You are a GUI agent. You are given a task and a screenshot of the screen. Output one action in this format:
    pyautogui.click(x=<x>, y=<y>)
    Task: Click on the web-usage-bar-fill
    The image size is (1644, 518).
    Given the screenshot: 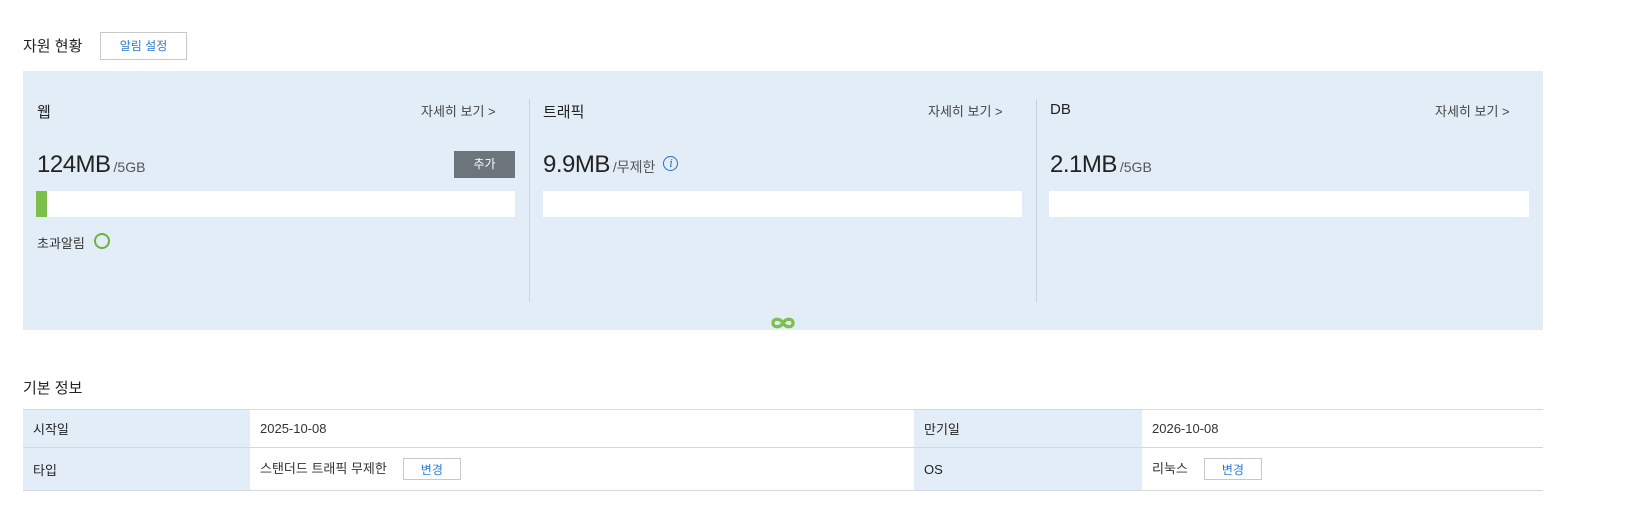 What is the action you would take?
    pyautogui.click(x=41, y=204)
    